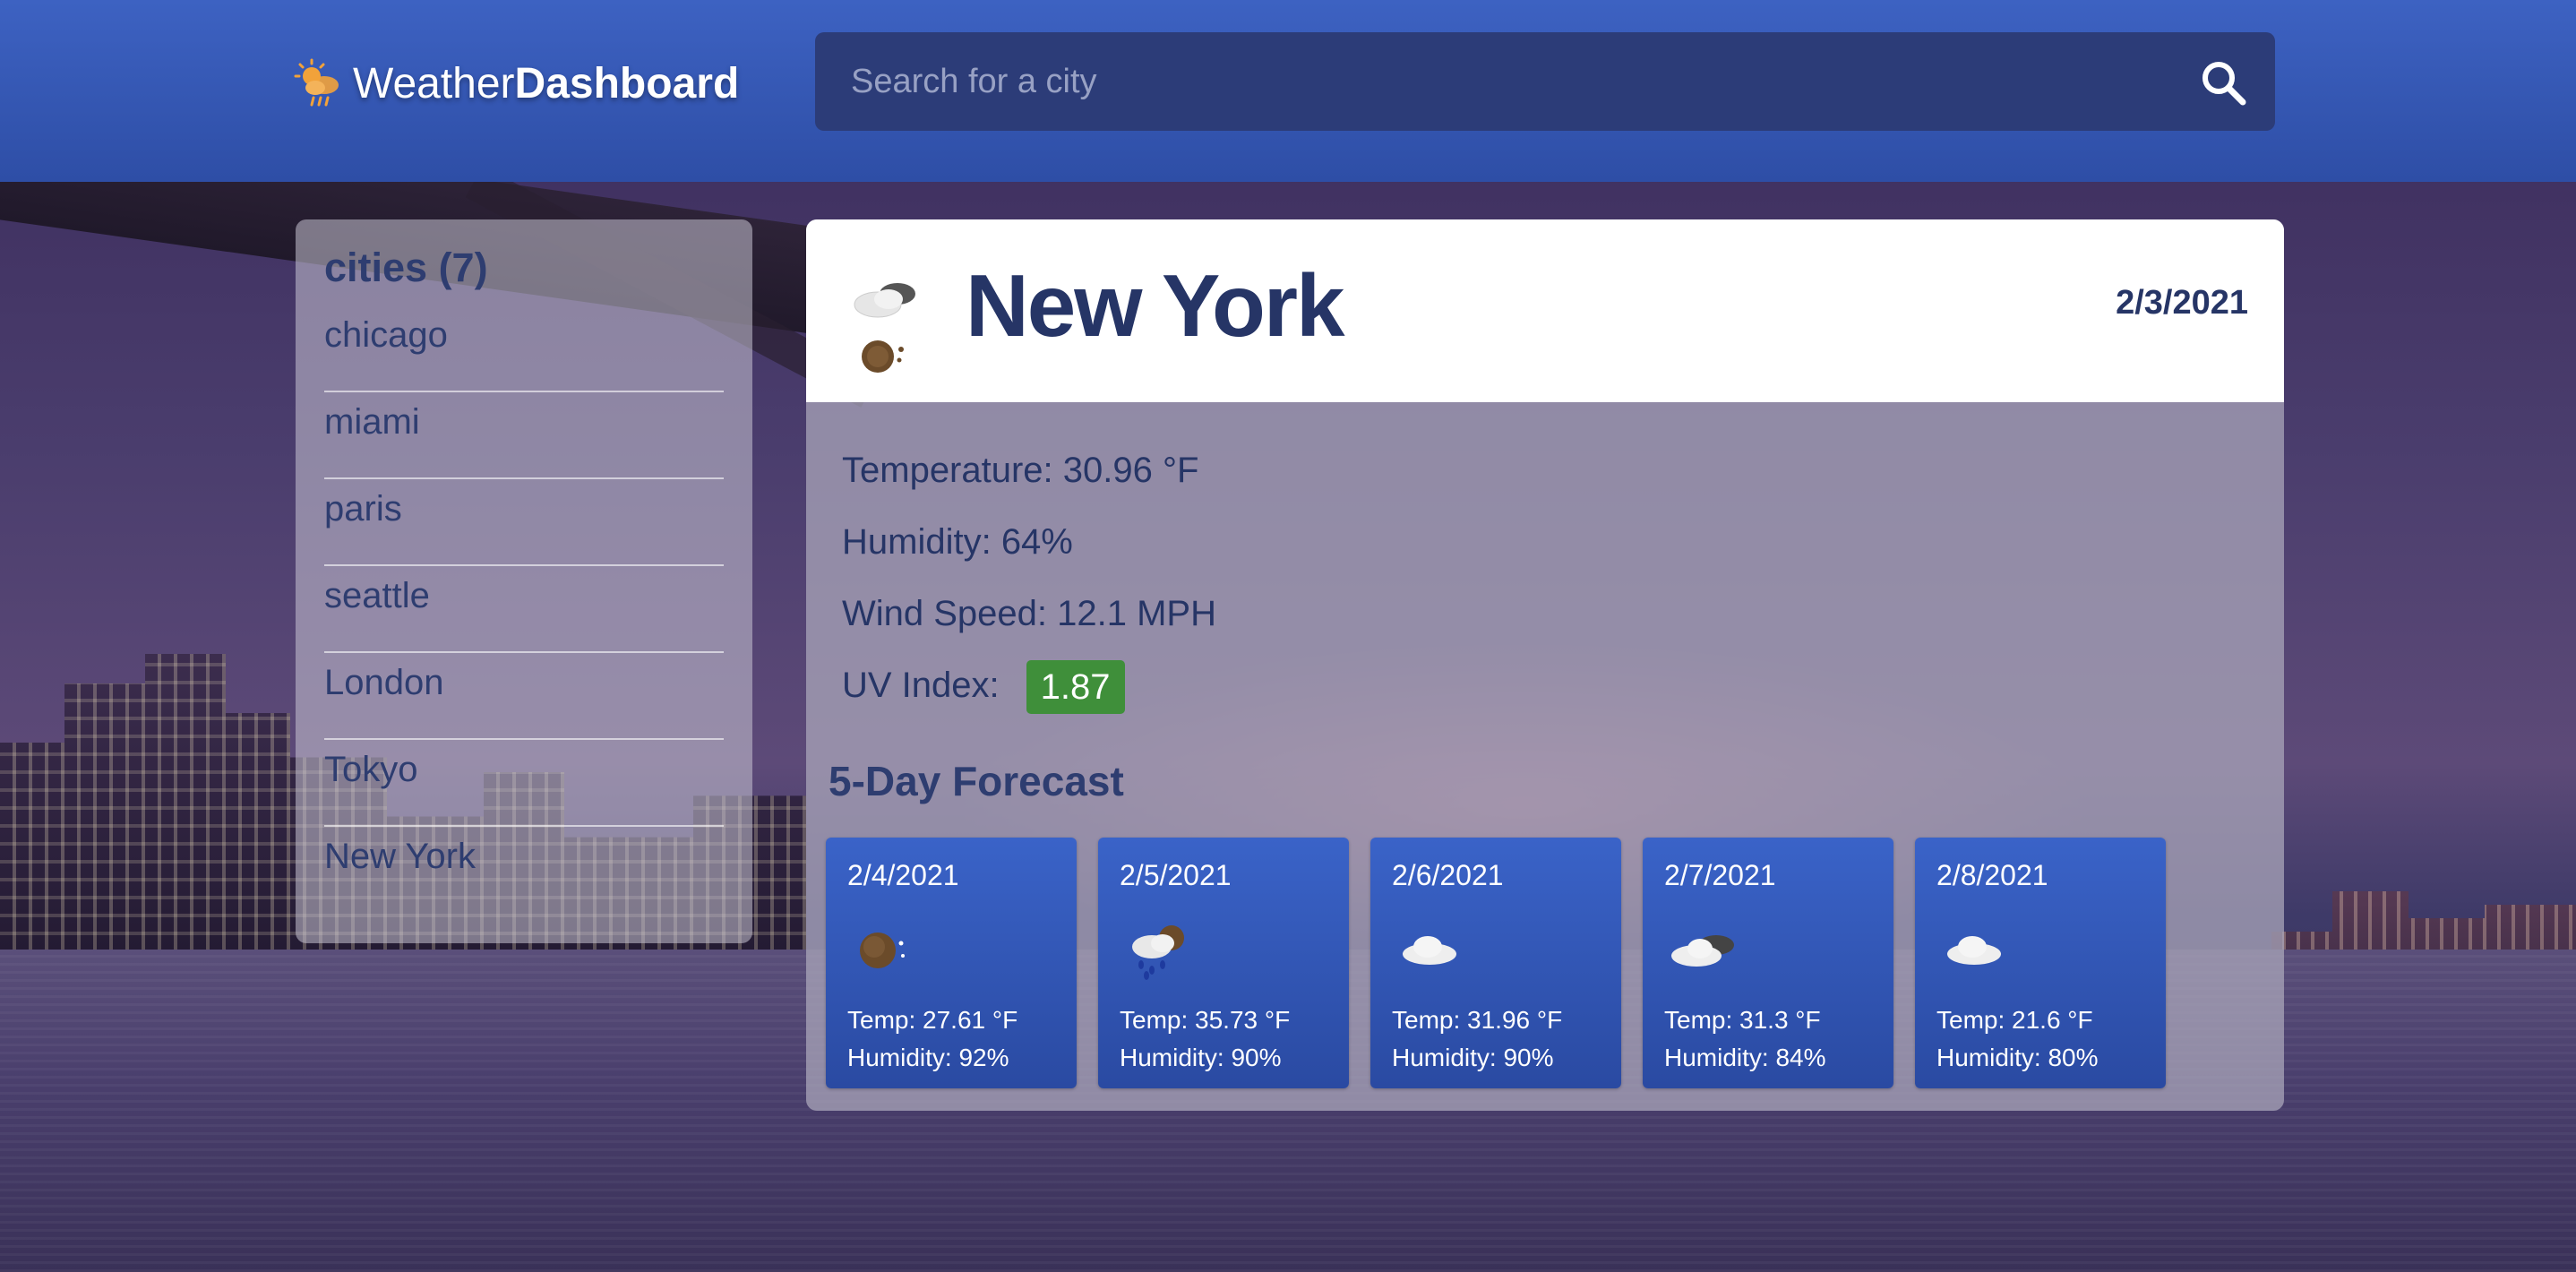 Image resolution: width=2576 pixels, height=1272 pixels. Describe the element at coordinates (627, 83) in the screenshot. I see `brand-bold-text: Dashboard` at that location.